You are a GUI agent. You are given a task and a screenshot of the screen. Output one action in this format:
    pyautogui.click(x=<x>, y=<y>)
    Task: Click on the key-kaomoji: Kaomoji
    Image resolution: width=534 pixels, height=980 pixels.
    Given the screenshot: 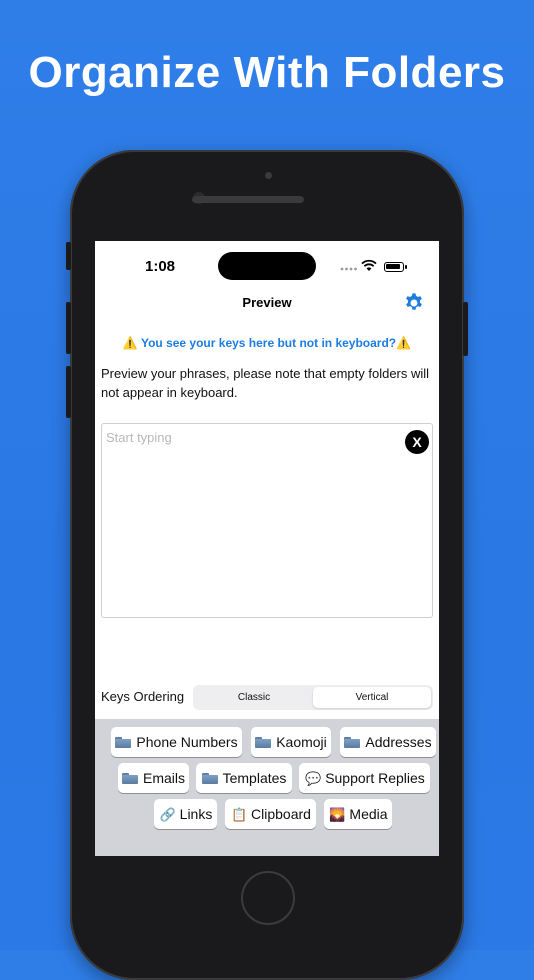 What is the action you would take?
    pyautogui.click(x=291, y=742)
    